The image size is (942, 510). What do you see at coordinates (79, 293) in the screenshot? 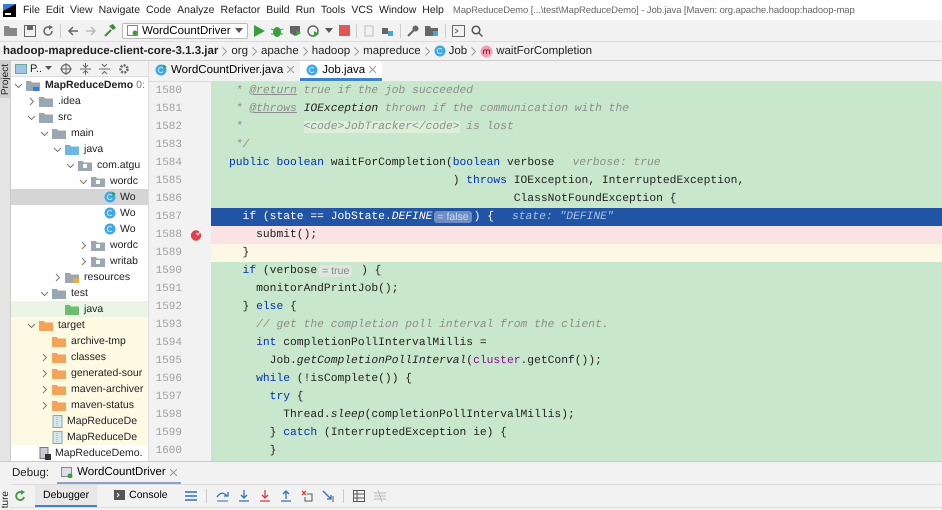
I see `tree-item: test` at bounding box center [79, 293].